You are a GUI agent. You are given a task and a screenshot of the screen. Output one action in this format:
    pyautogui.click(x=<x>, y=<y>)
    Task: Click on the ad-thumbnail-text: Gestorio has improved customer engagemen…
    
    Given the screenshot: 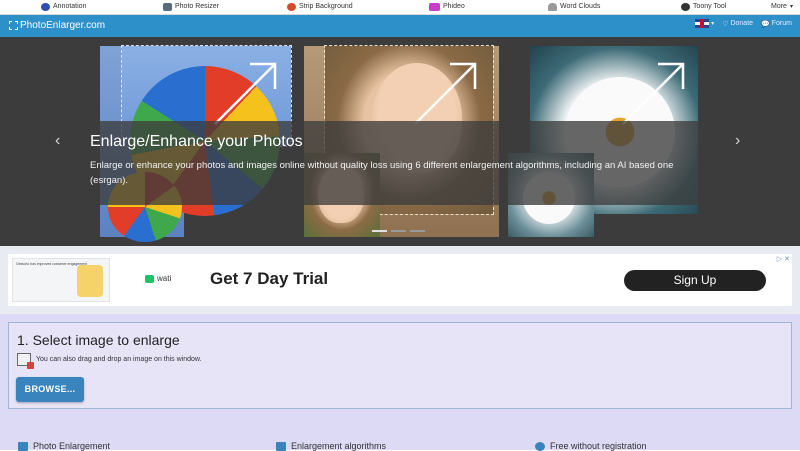 What is the action you would take?
    pyautogui.click(x=52, y=264)
    